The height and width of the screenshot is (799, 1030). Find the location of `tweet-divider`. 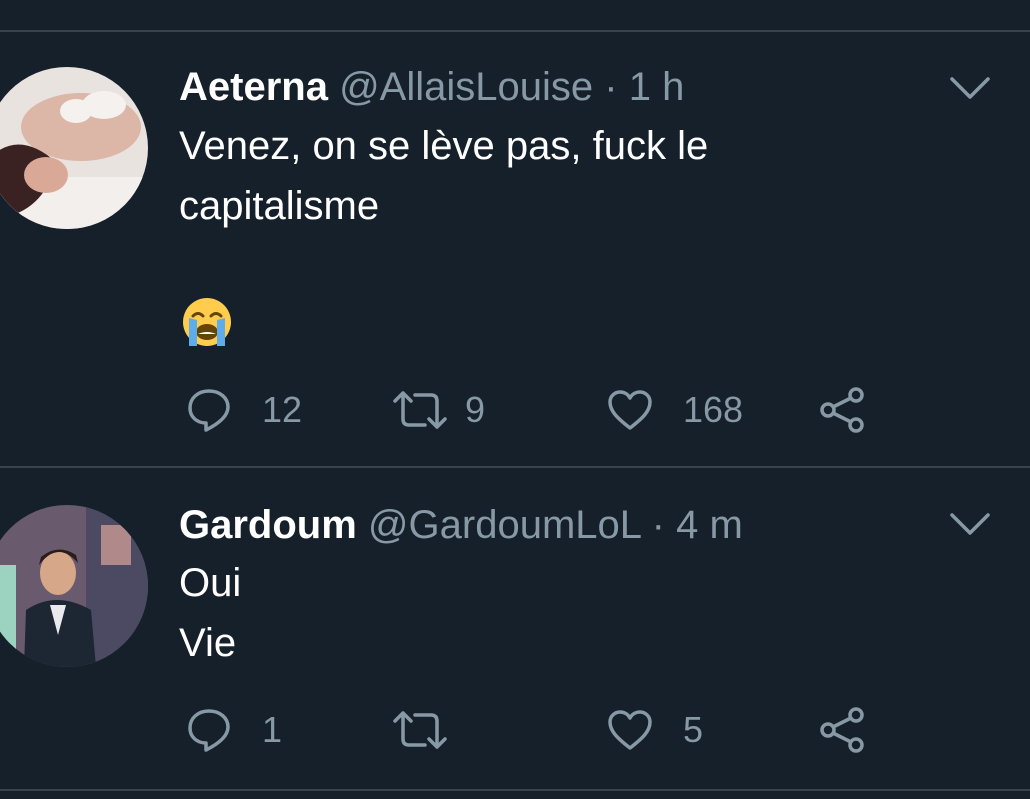

tweet-divider is located at coordinates (515, 467).